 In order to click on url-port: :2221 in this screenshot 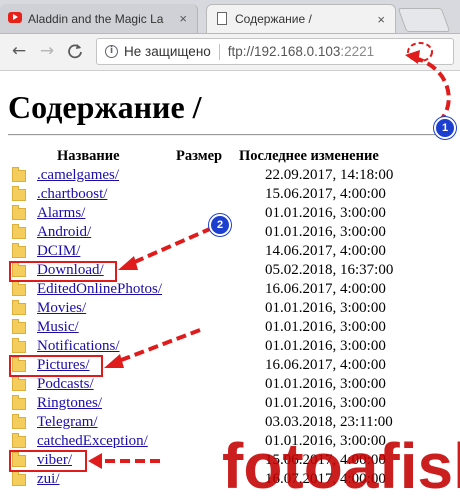, I will do `click(357, 51)`.